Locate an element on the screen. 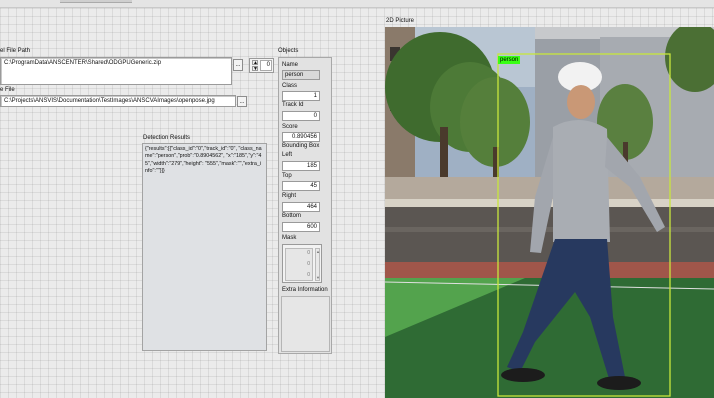 Image resolution: width=714 pixels, height=398 pixels. detection-tag: person is located at coordinates (509, 60).